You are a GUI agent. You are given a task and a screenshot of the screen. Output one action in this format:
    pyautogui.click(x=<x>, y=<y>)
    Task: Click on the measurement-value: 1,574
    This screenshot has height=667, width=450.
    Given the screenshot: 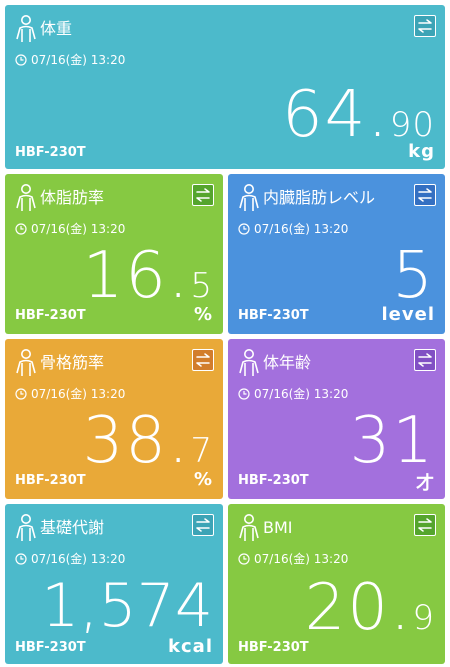 What is the action you would take?
    pyautogui.click(x=127, y=606)
    